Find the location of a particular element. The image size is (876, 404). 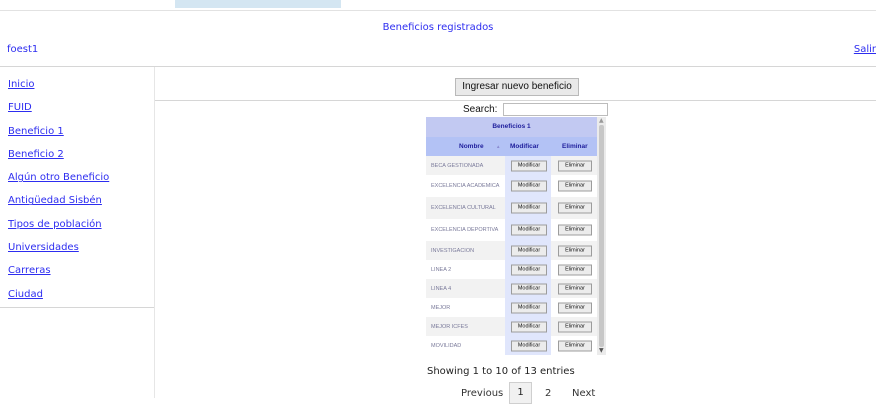

top-accent-bar is located at coordinates (258, 4).